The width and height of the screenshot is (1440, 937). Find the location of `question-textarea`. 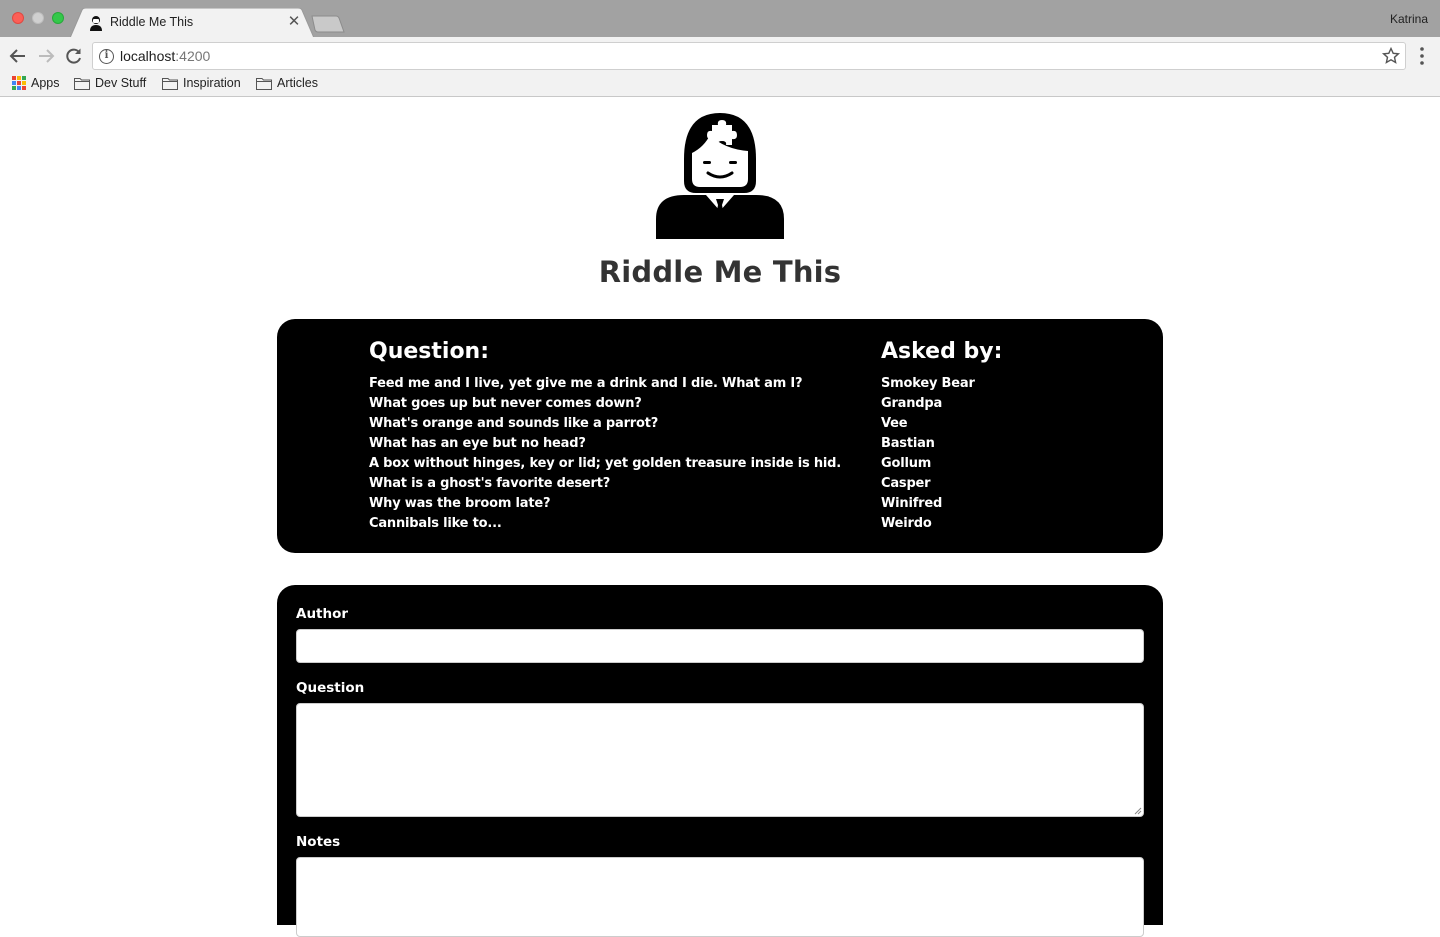

question-textarea is located at coordinates (720, 760).